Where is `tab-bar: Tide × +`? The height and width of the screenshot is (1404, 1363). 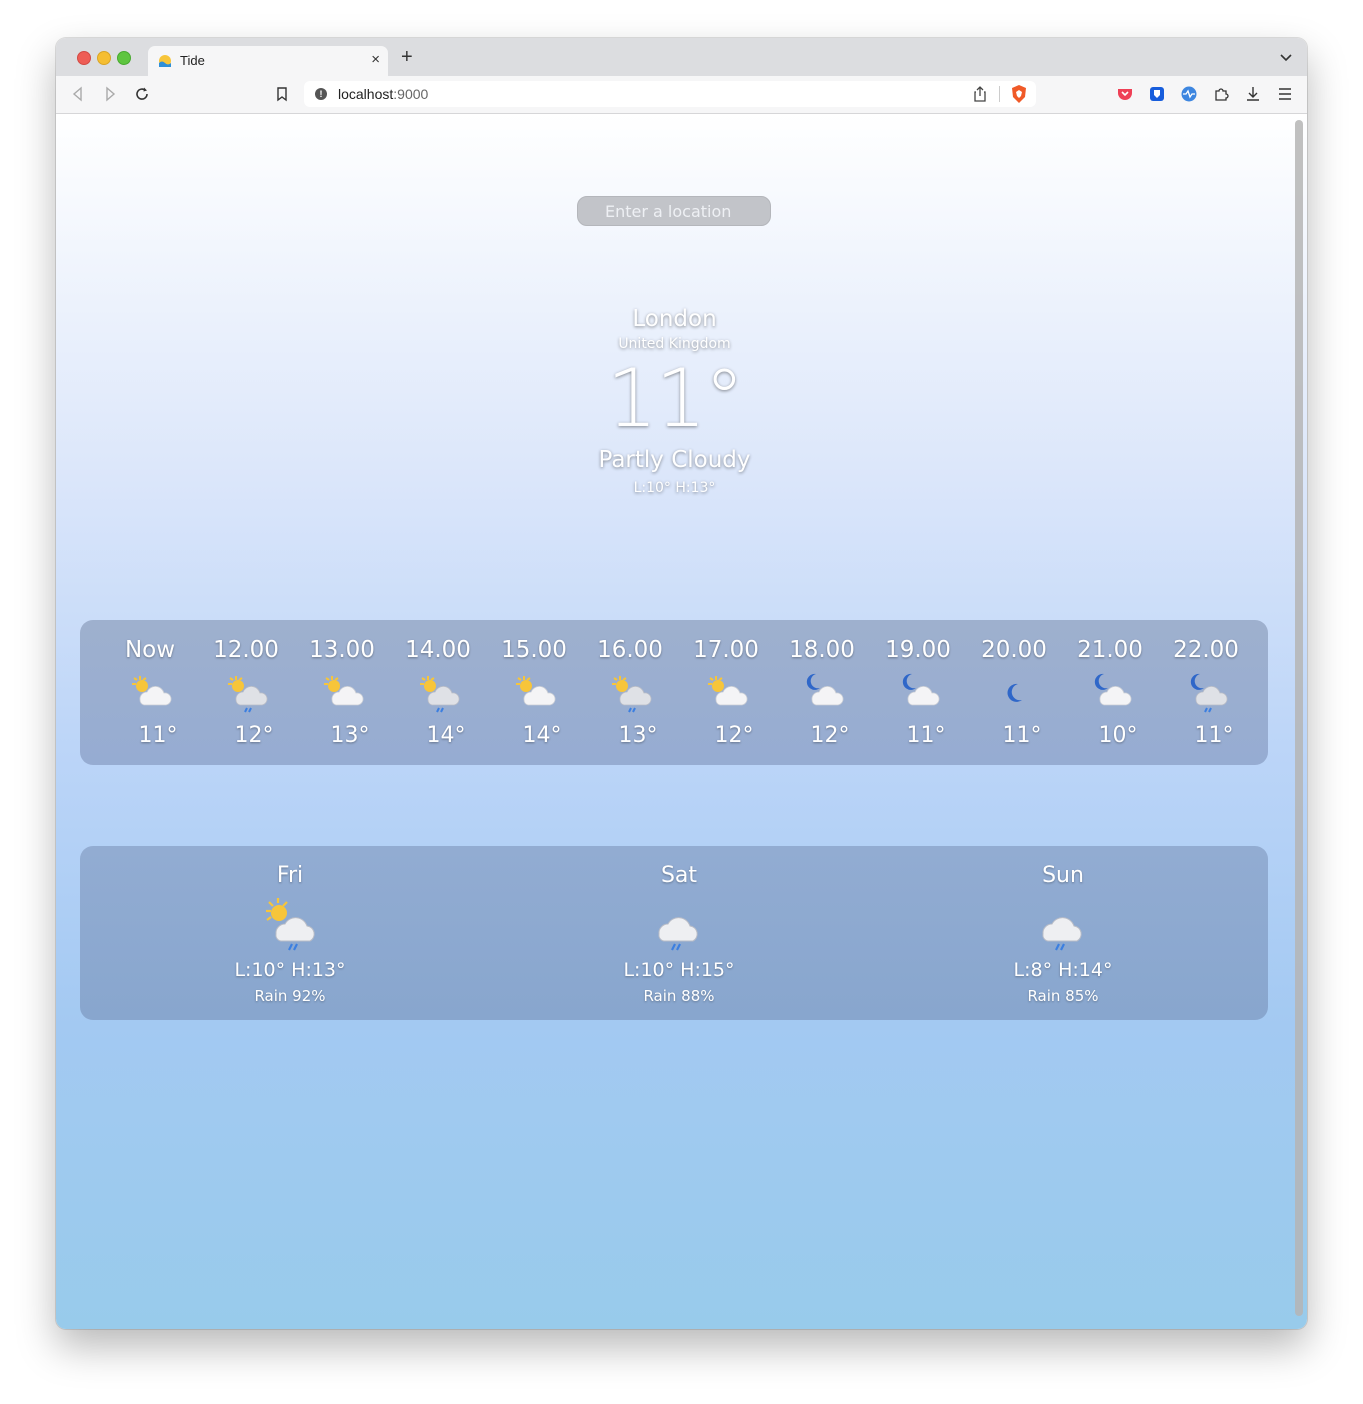
tab-bar: Tide × + is located at coordinates (681, 57).